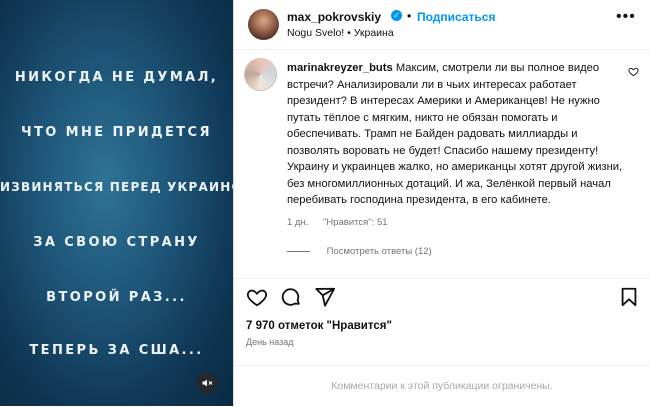 This screenshot has width=650, height=407. I want to click on speaker-muted-icon, so click(207, 383).